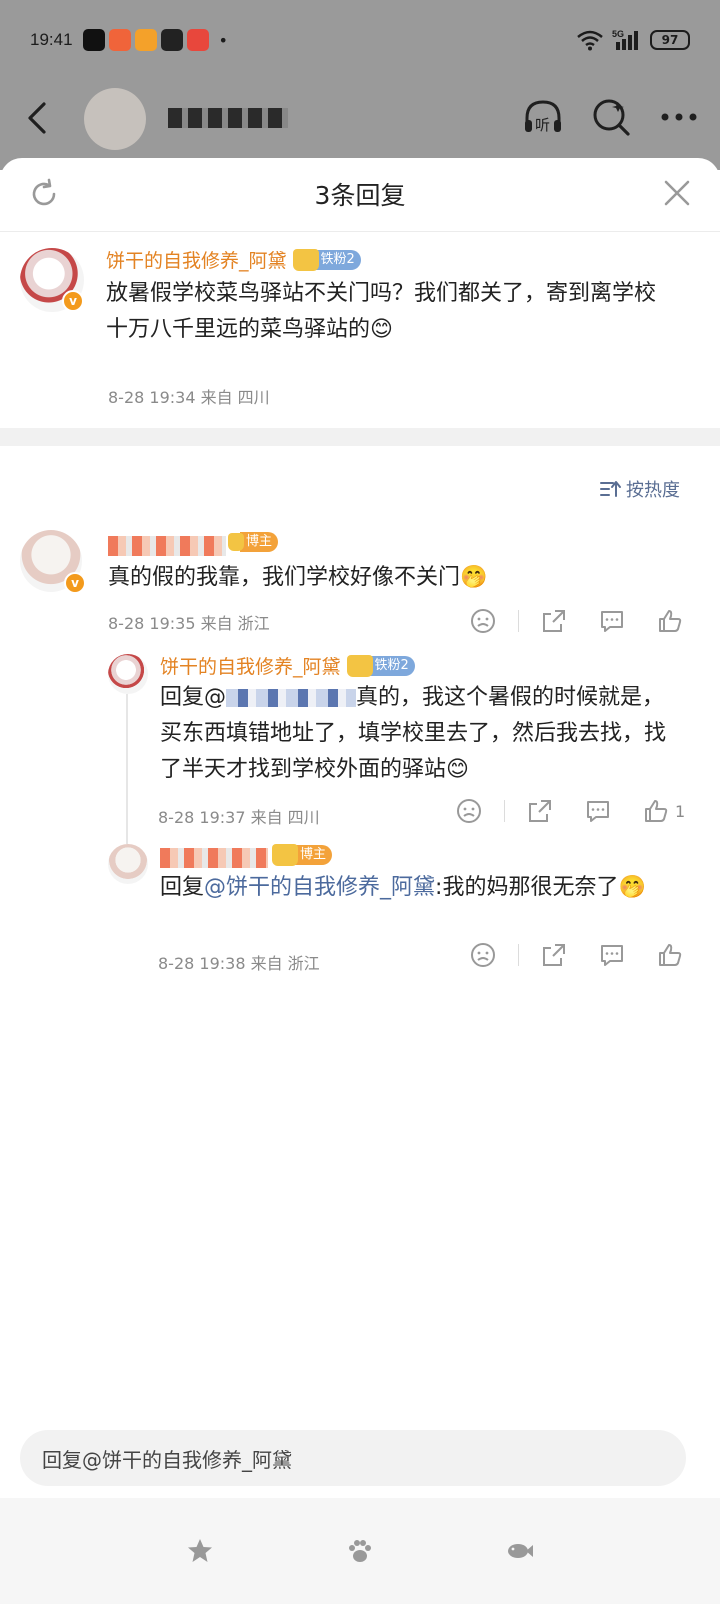 The image size is (720, 1604). Describe the element at coordinates (610, 489) in the screenshot. I see `sort-icon` at that location.